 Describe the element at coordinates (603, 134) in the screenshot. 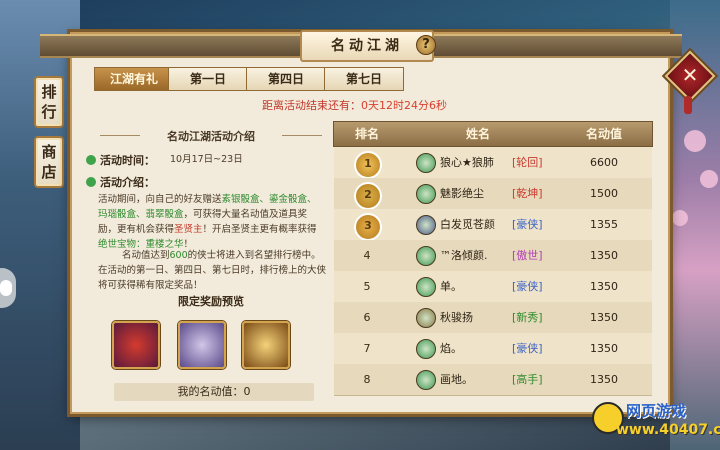

I see `header-value: 名动值` at that location.